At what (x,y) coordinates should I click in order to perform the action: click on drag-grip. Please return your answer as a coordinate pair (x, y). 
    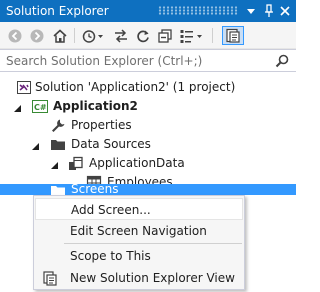
    Looking at the image, I should click on (198, 10).